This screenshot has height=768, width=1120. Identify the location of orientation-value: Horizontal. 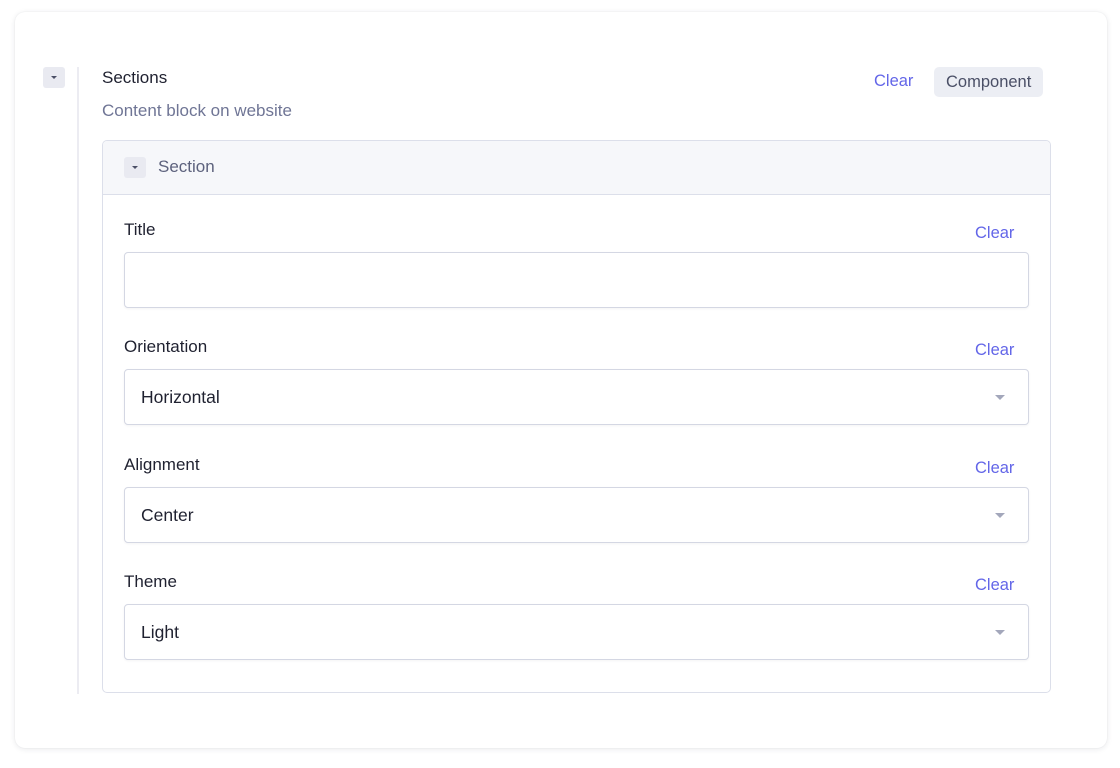
(180, 397).